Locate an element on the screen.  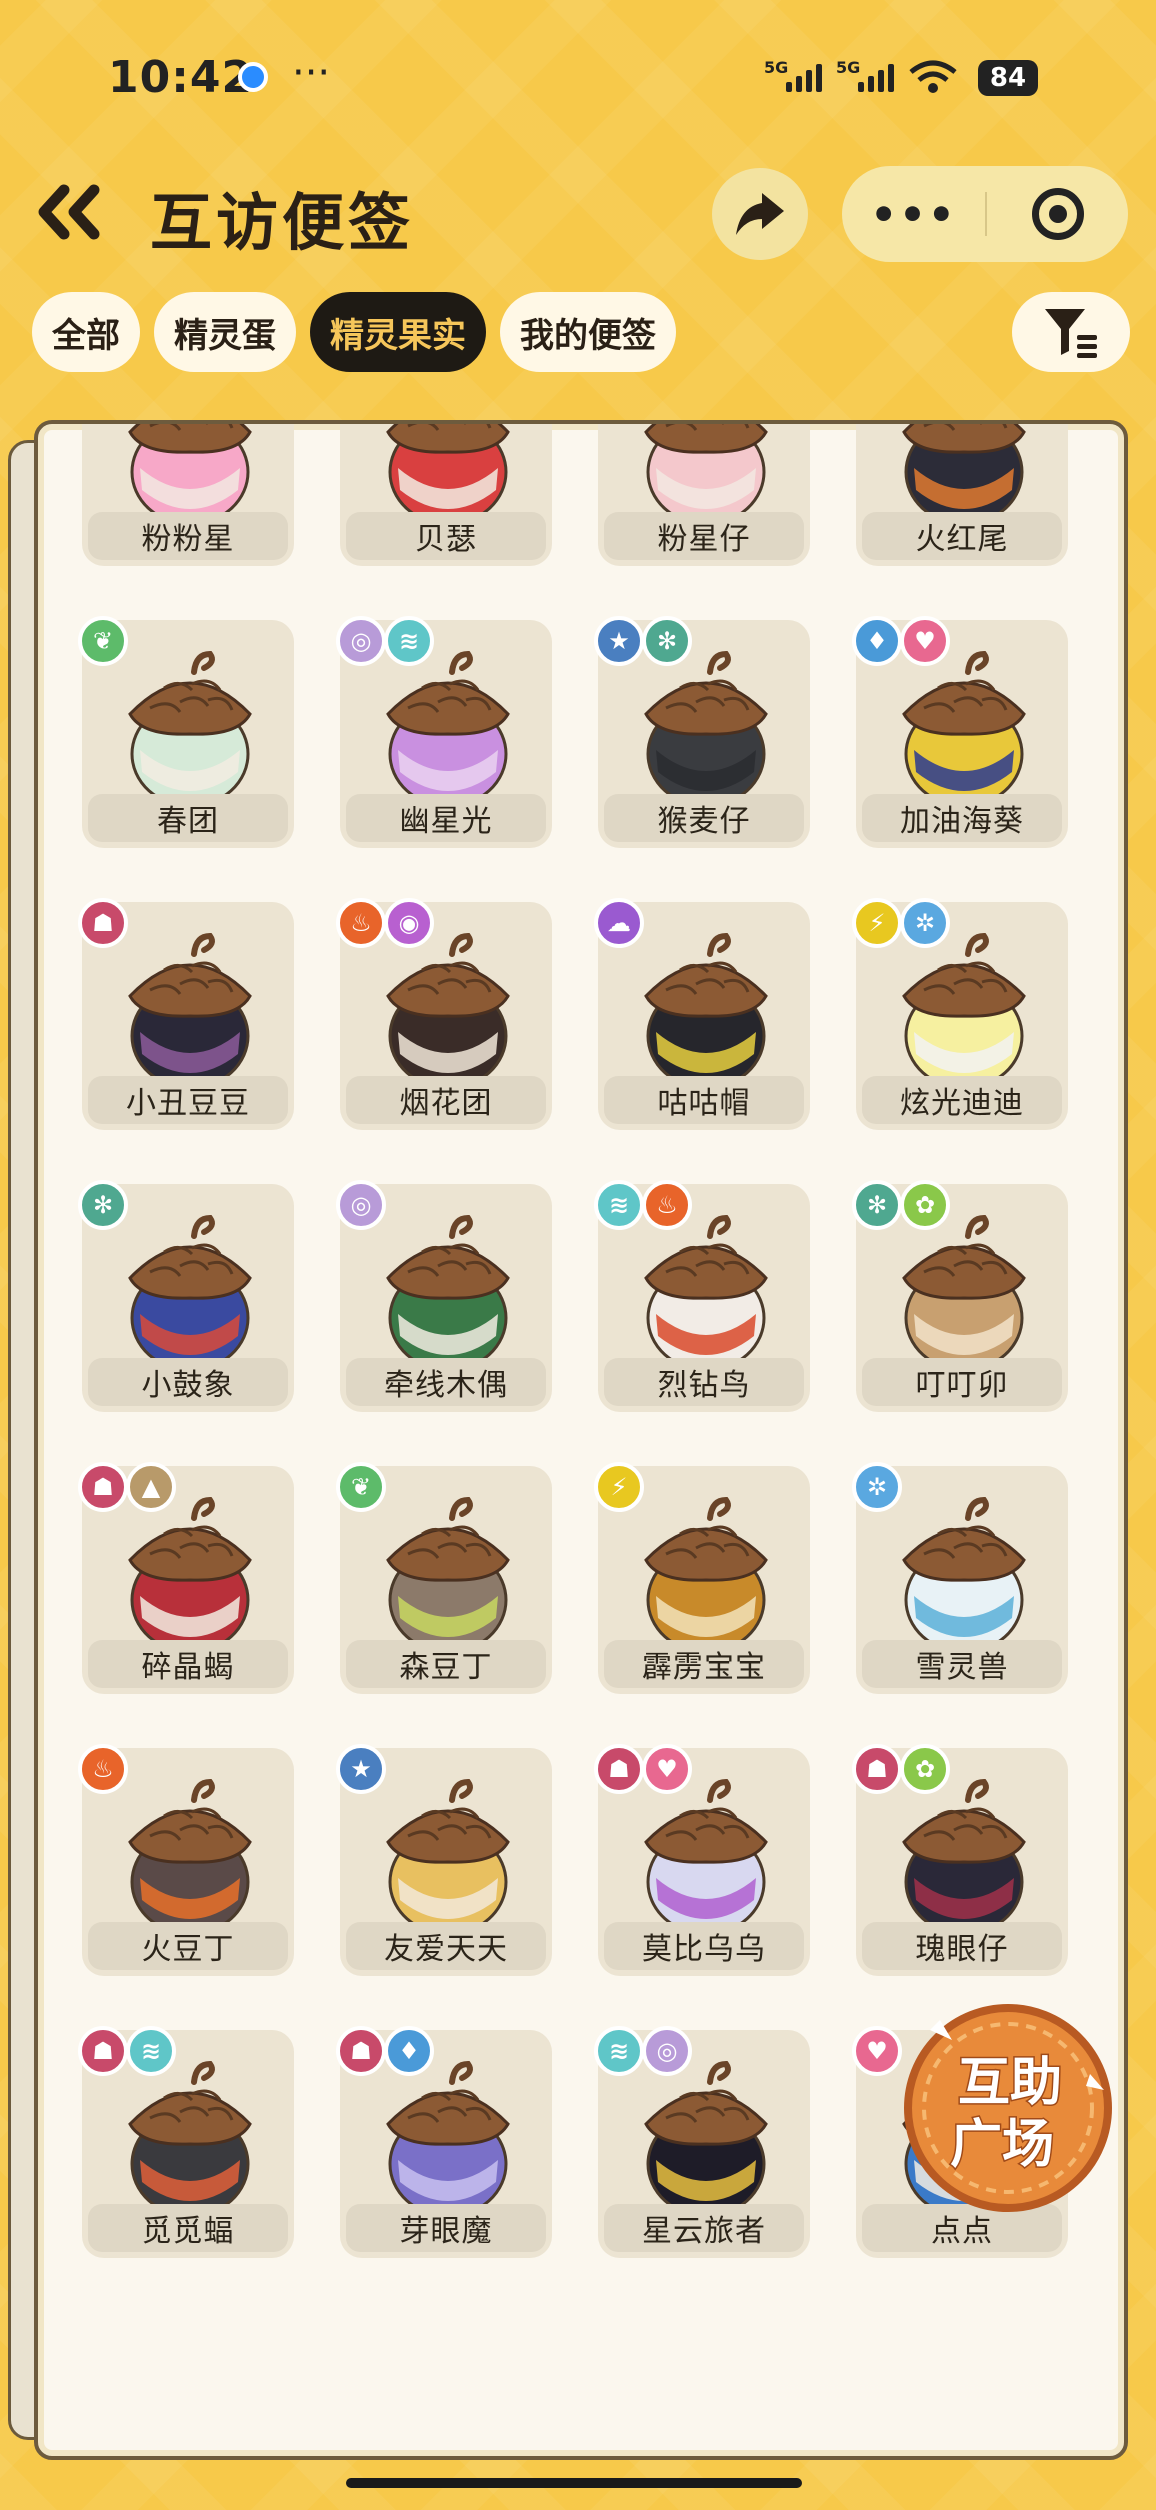
filter-icon is located at coordinates (1071, 333).